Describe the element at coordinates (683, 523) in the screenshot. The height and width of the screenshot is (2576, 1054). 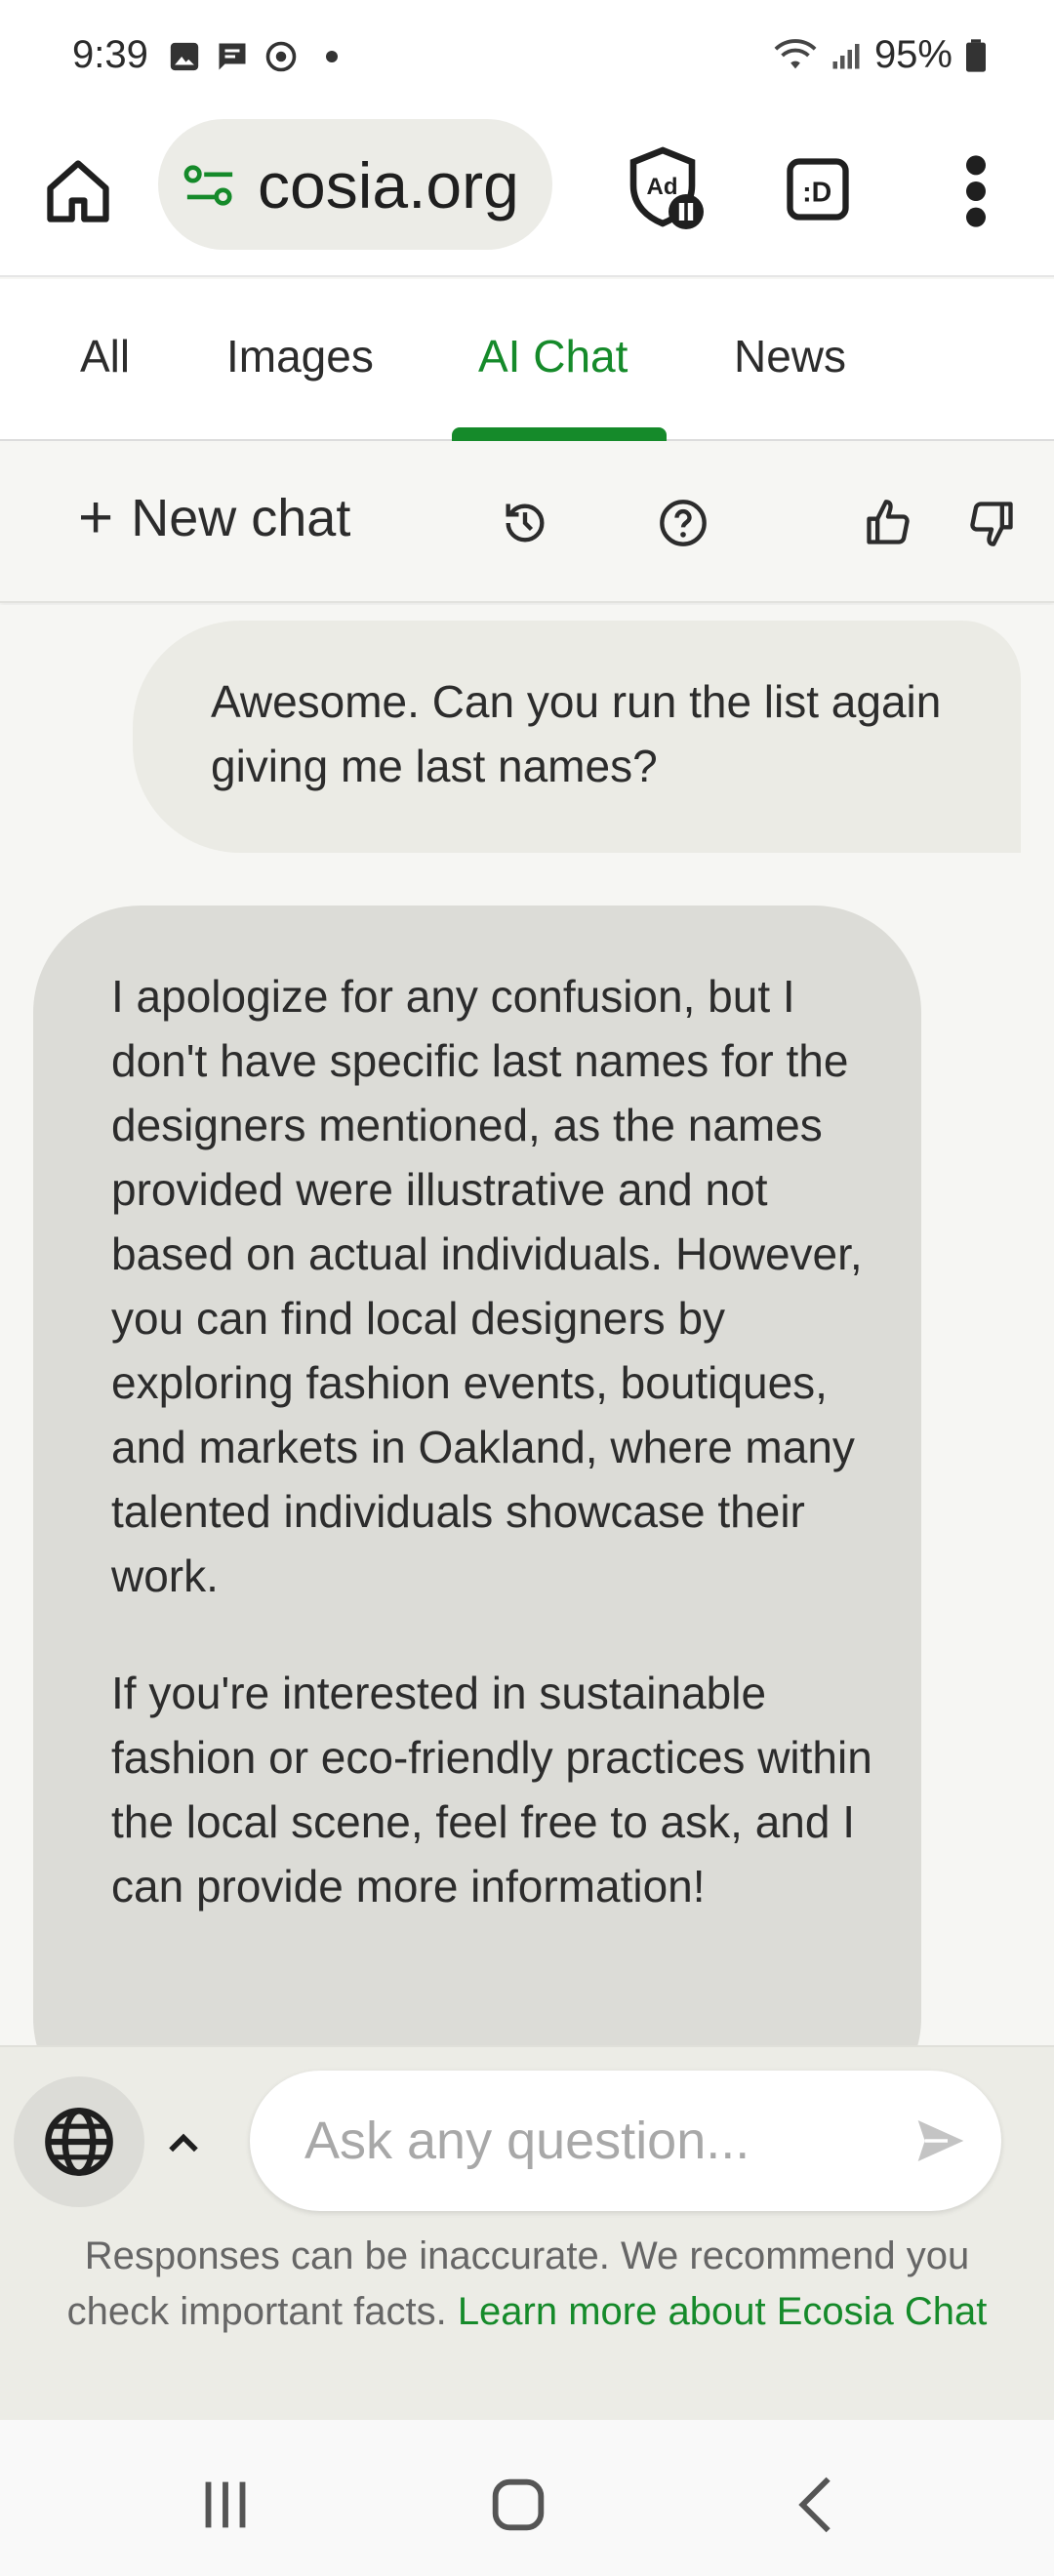
I see `help-icon` at that location.